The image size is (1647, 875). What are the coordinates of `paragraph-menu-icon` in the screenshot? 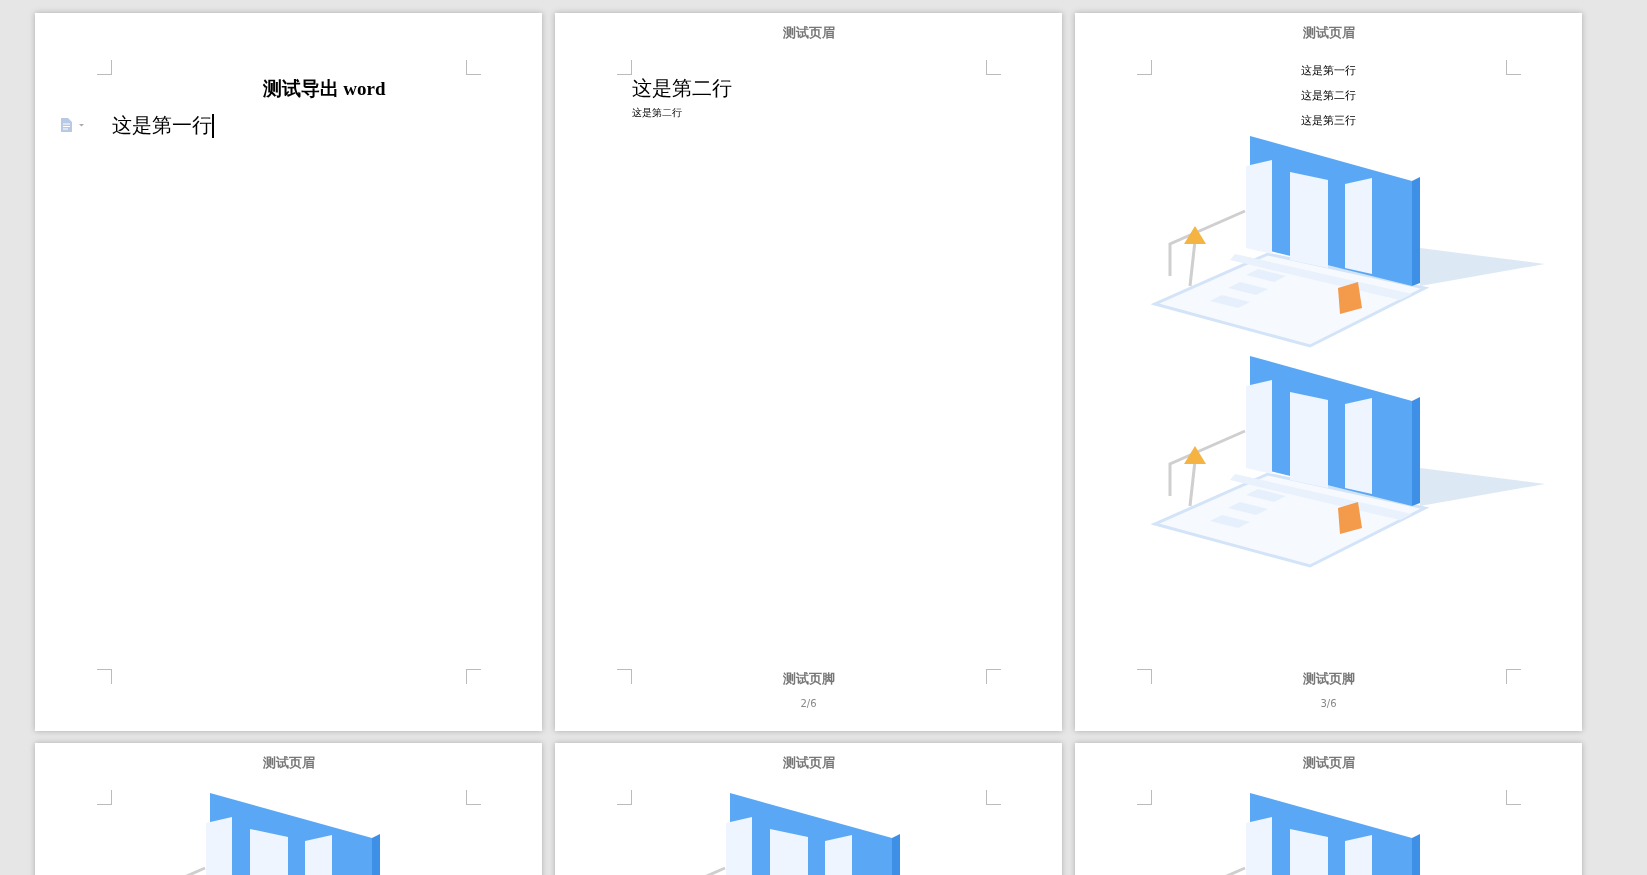 It's located at (73, 125).